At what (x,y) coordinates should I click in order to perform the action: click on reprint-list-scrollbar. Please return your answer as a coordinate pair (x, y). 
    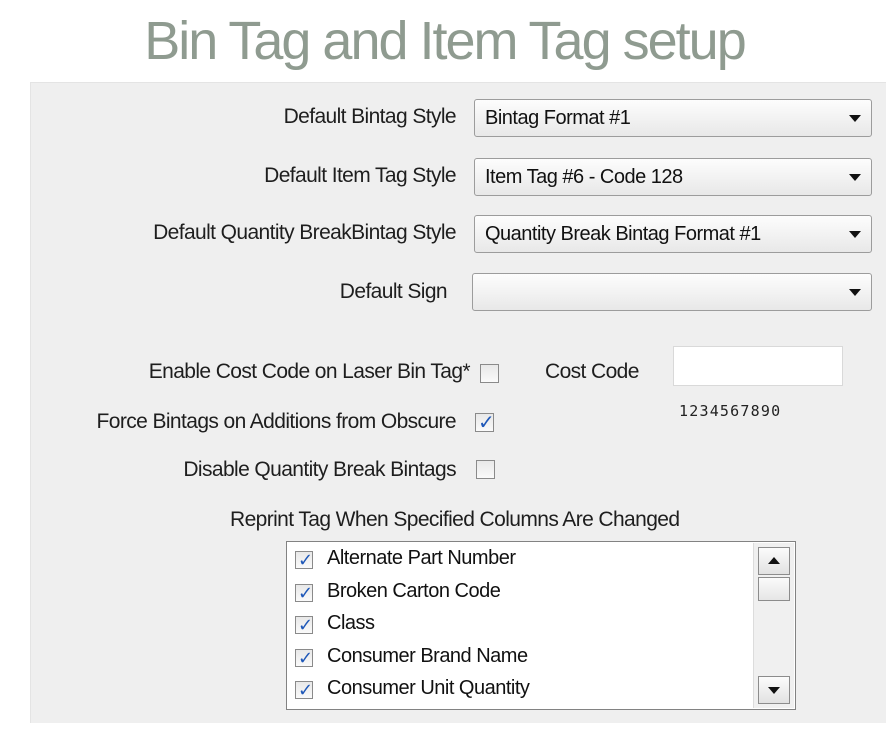
    Looking at the image, I should click on (773, 625).